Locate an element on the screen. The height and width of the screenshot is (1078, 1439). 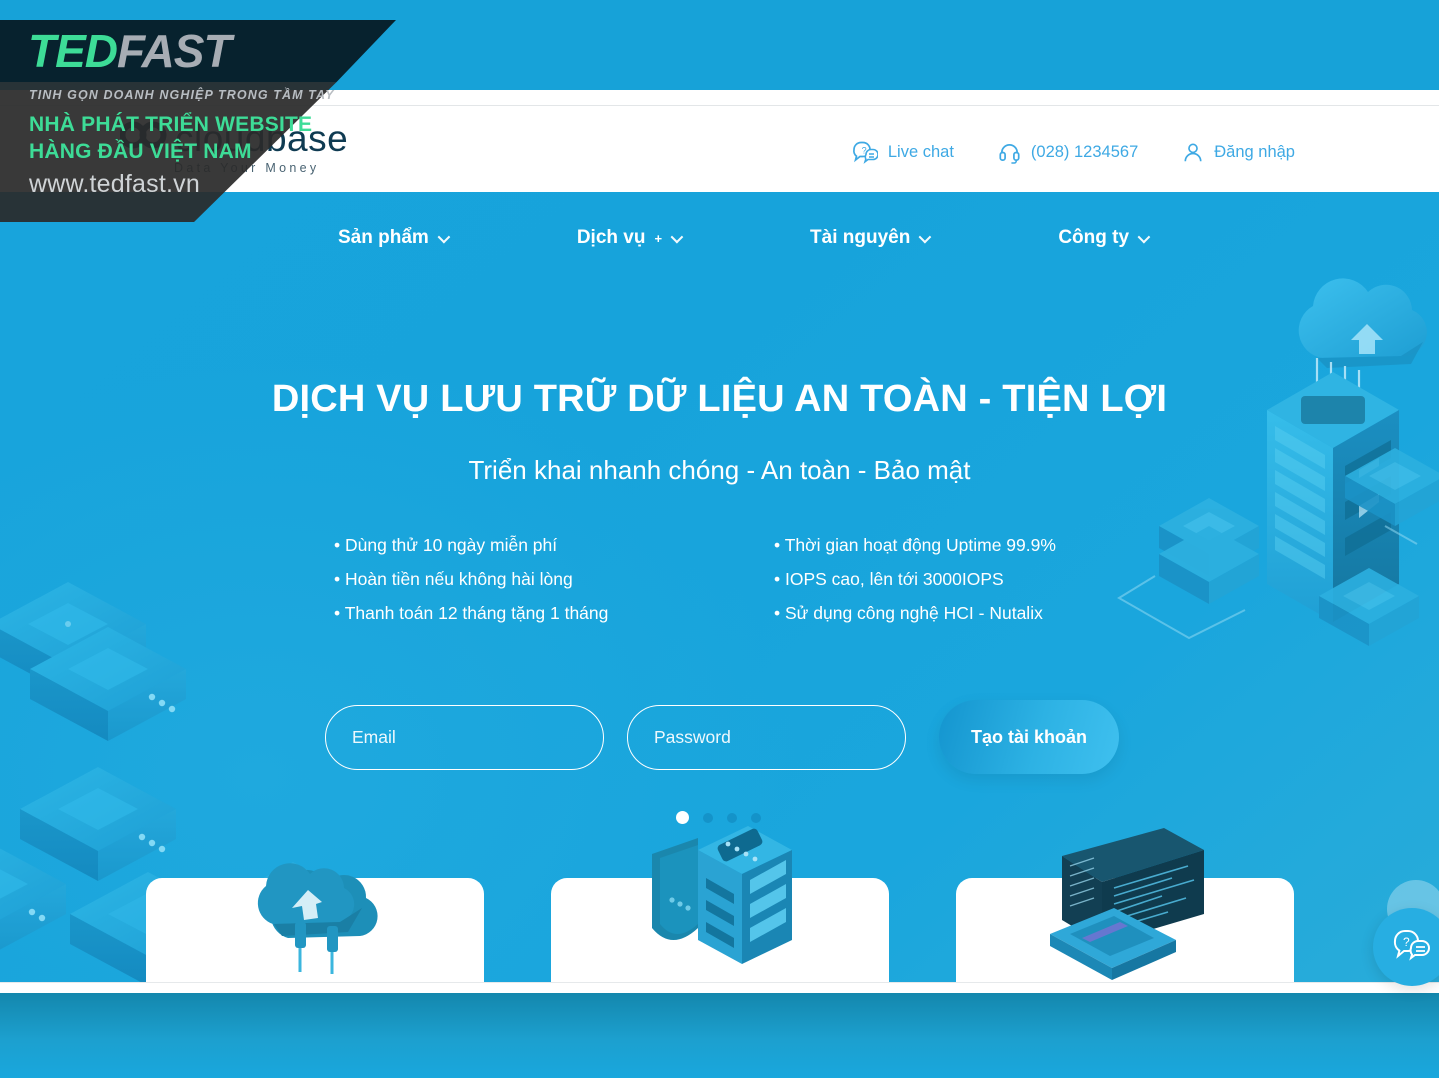
email-input is located at coordinates (464, 737).